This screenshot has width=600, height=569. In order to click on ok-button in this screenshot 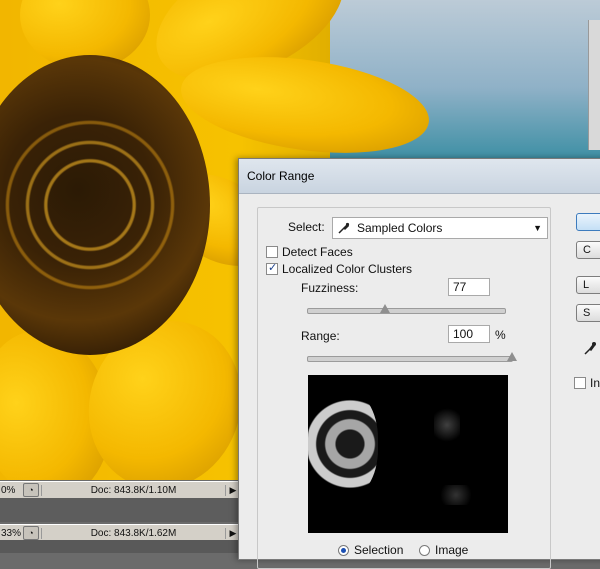, I will do `click(588, 222)`.